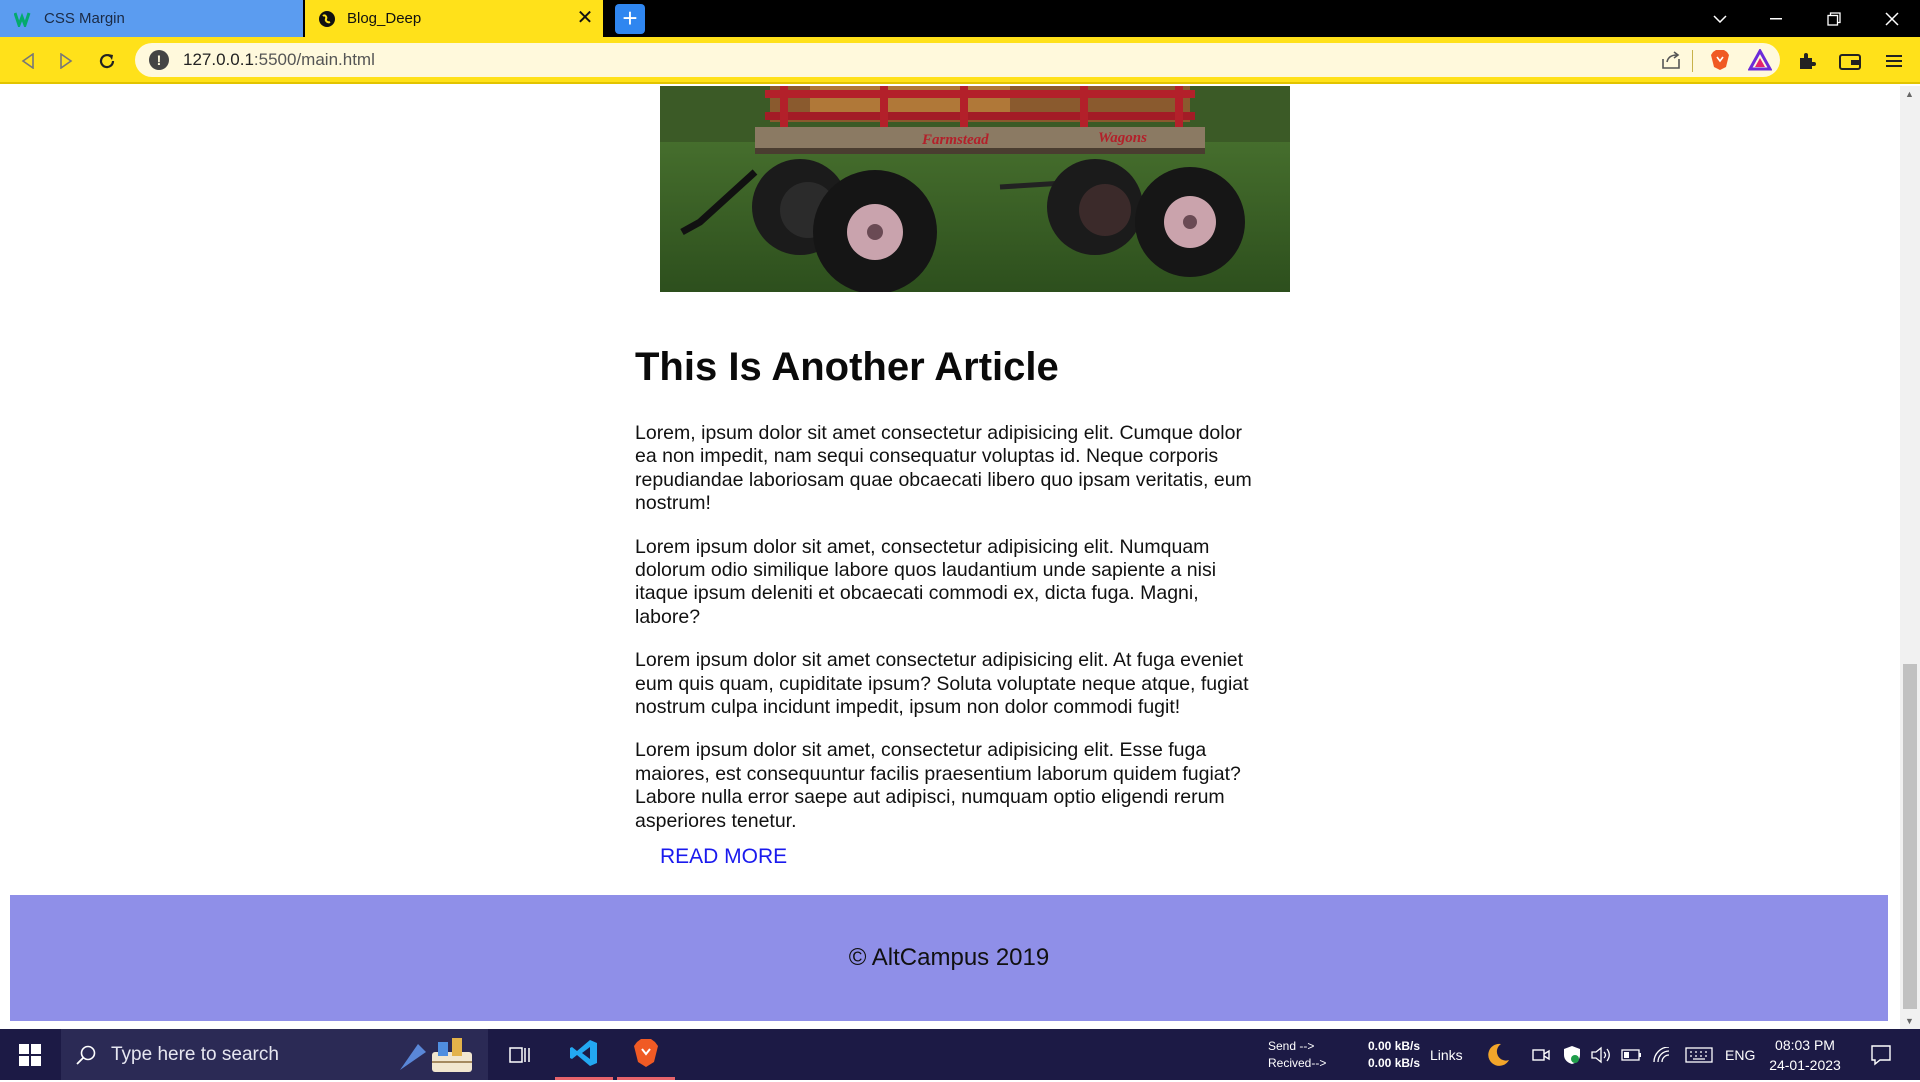 This screenshot has height=1082, width=1920. What do you see at coordinates (1740, 1054) in the screenshot?
I see `language-indicator: ENG` at bounding box center [1740, 1054].